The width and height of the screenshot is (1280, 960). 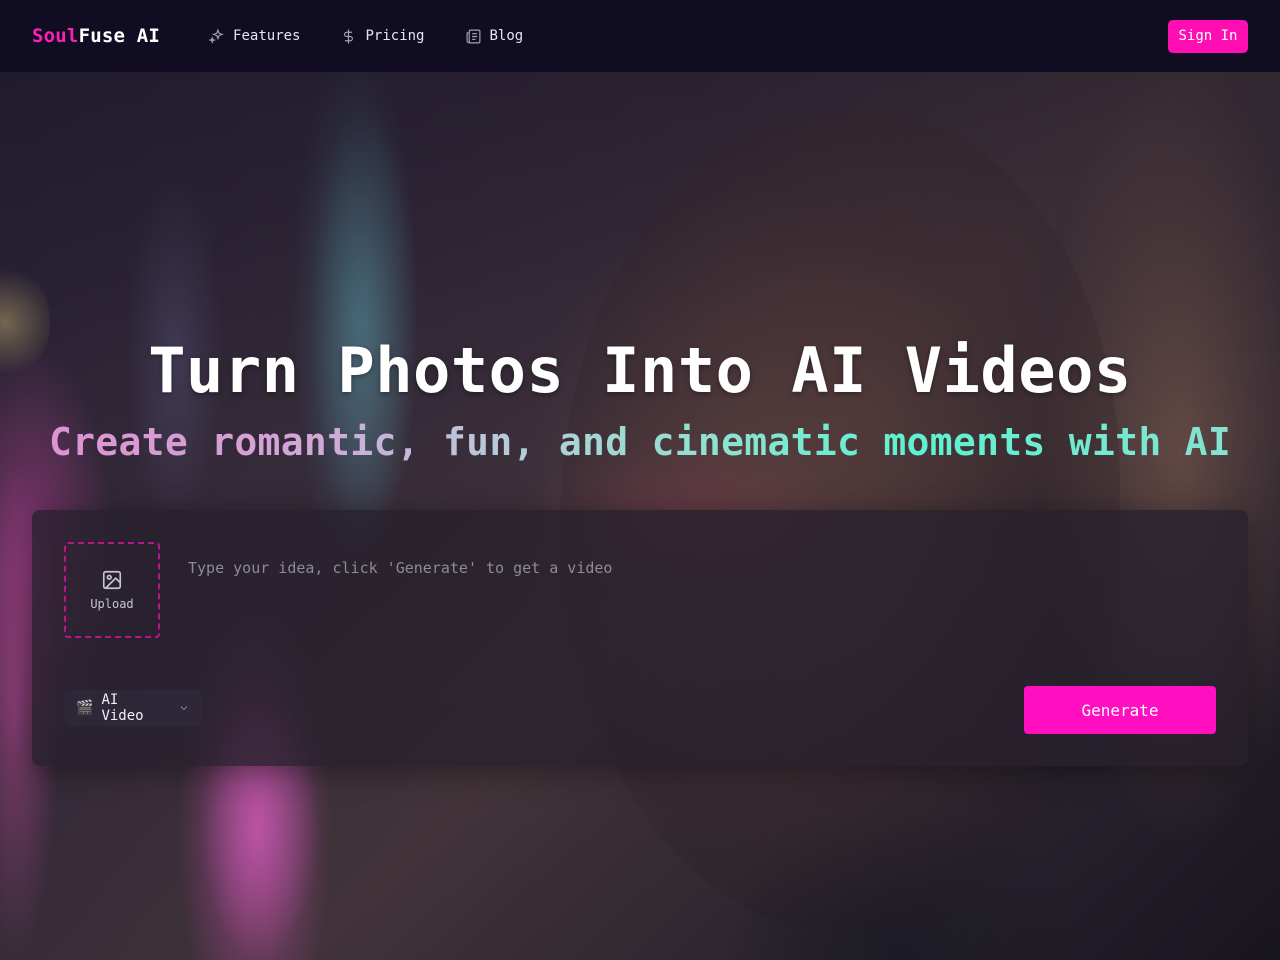 I want to click on brand-logo-soul: Soul, so click(x=55, y=36).